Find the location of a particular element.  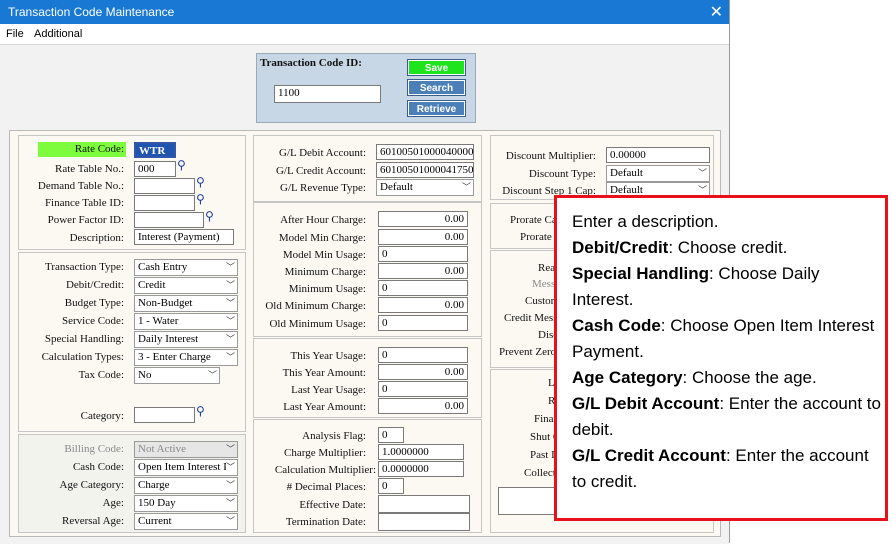

special-handling-select: Daily Interest ﹀ is located at coordinates (186, 339).